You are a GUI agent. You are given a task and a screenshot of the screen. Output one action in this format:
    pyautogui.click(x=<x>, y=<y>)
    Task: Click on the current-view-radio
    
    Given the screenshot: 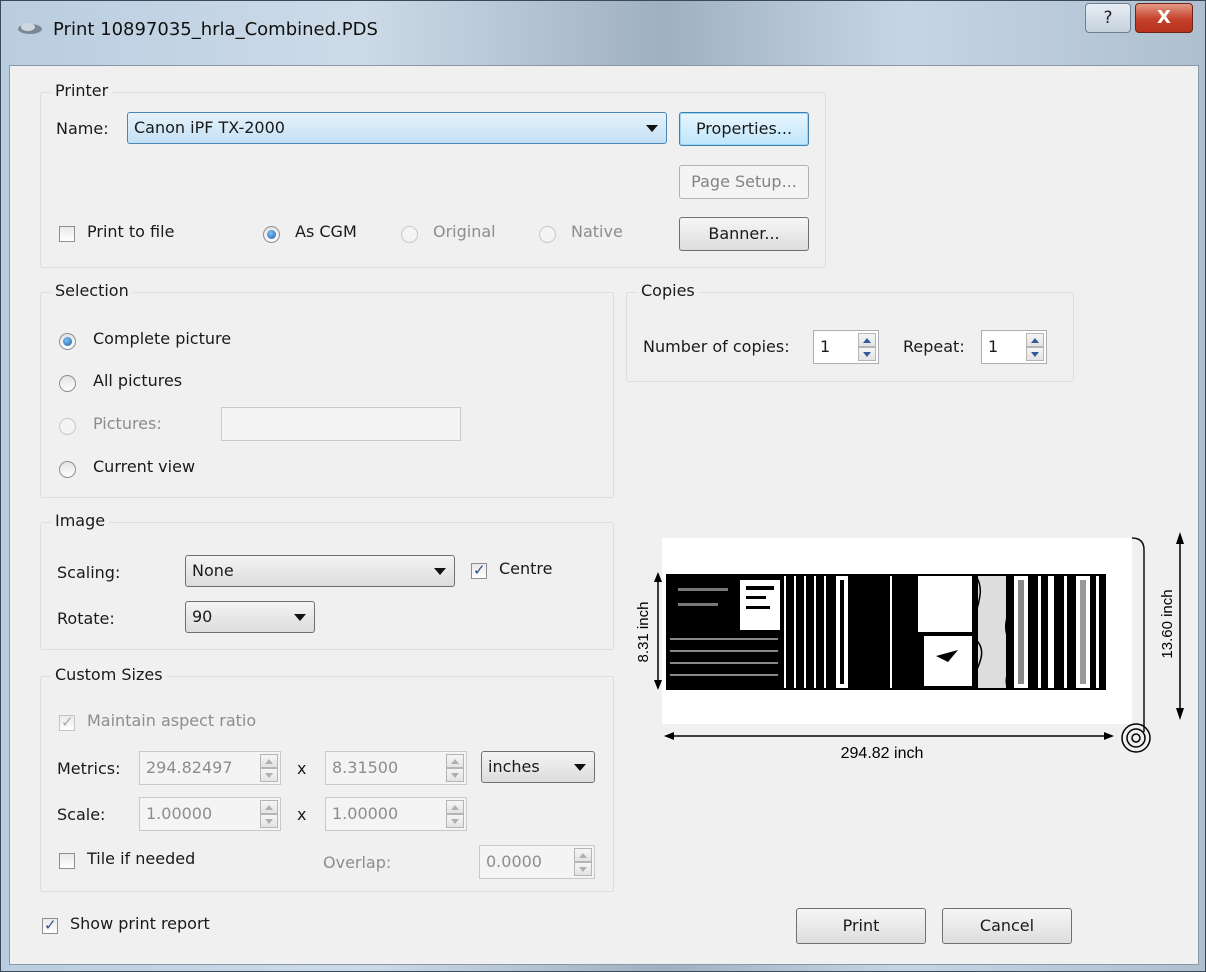 What is the action you would take?
    pyautogui.click(x=67, y=469)
    